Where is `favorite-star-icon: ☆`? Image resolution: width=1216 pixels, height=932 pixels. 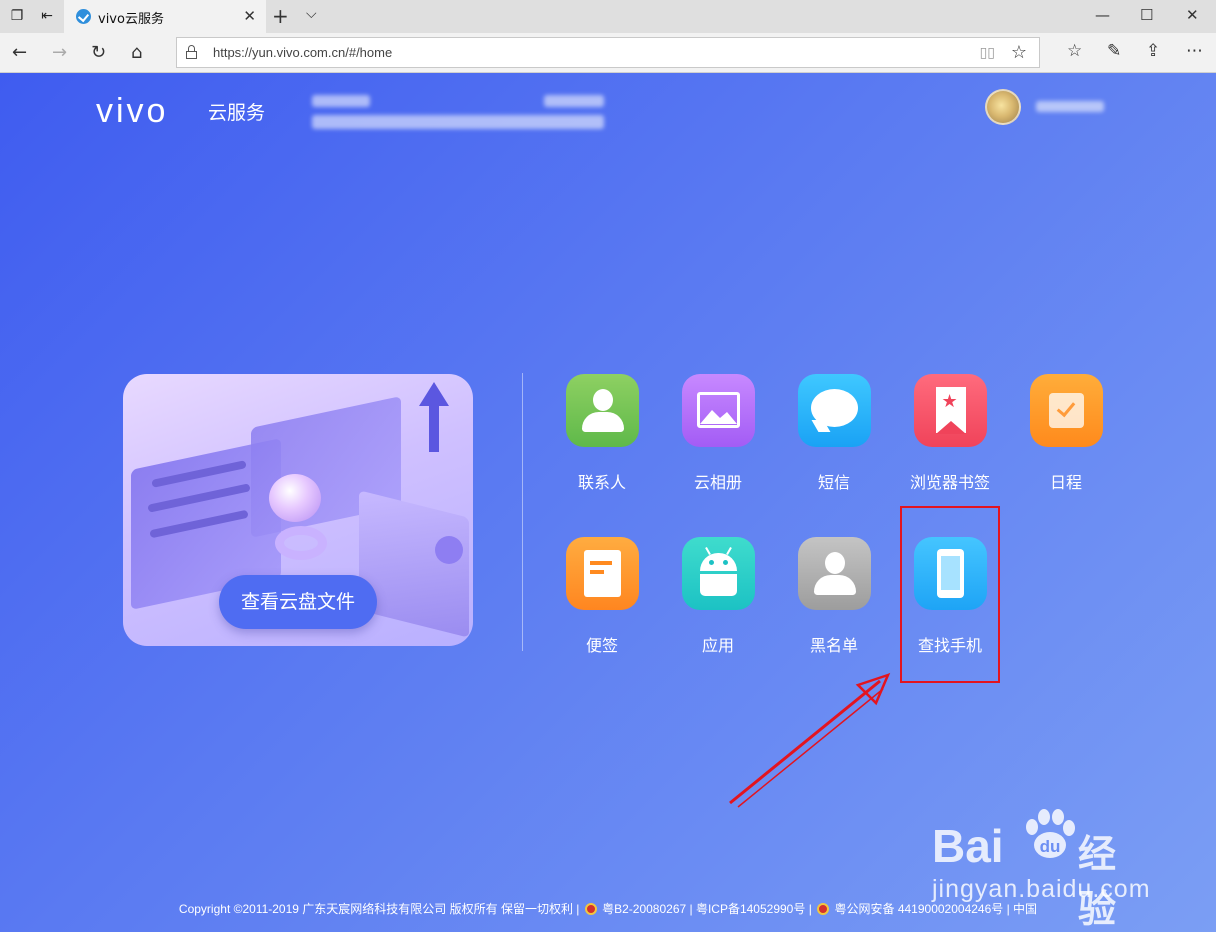 favorite-star-icon: ☆ is located at coordinates (1019, 52).